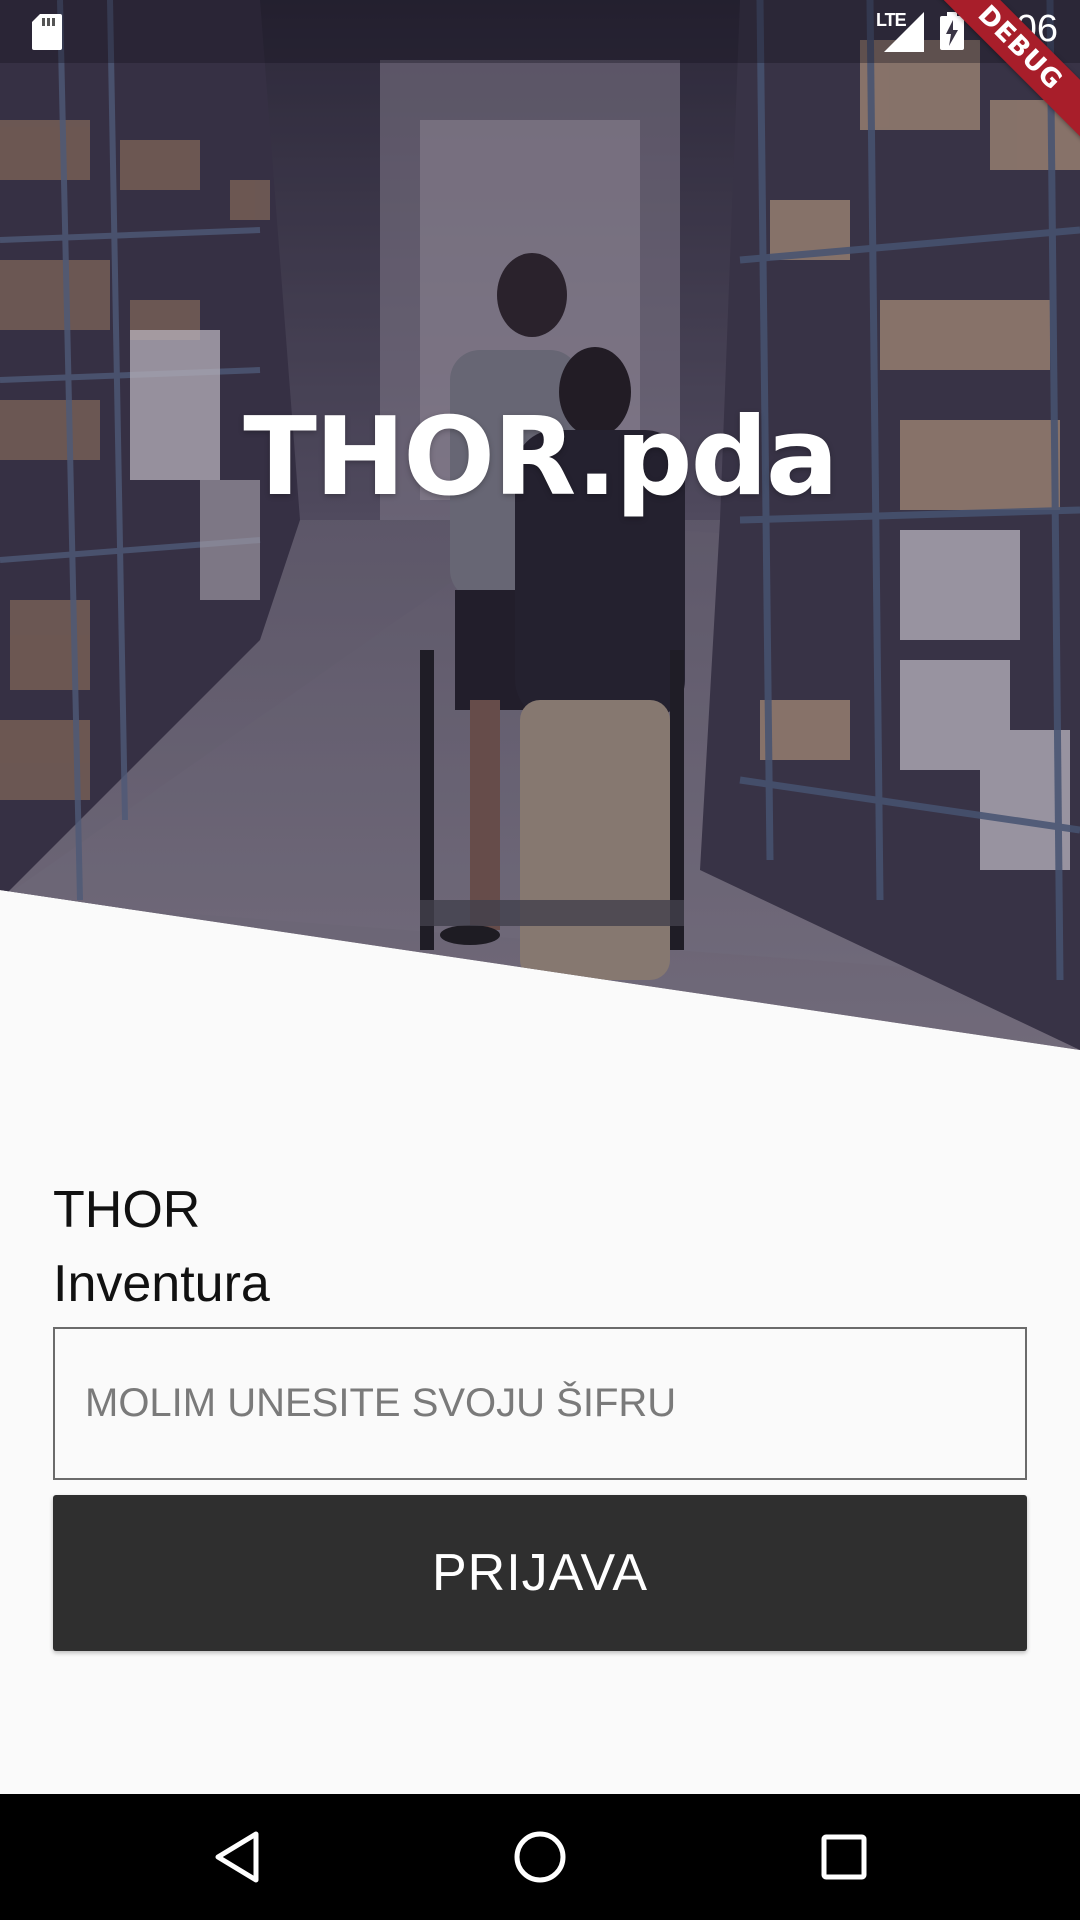 The height and width of the screenshot is (1920, 1080). Describe the element at coordinates (952, 31) in the screenshot. I see `battery-charging-icon` at that location.